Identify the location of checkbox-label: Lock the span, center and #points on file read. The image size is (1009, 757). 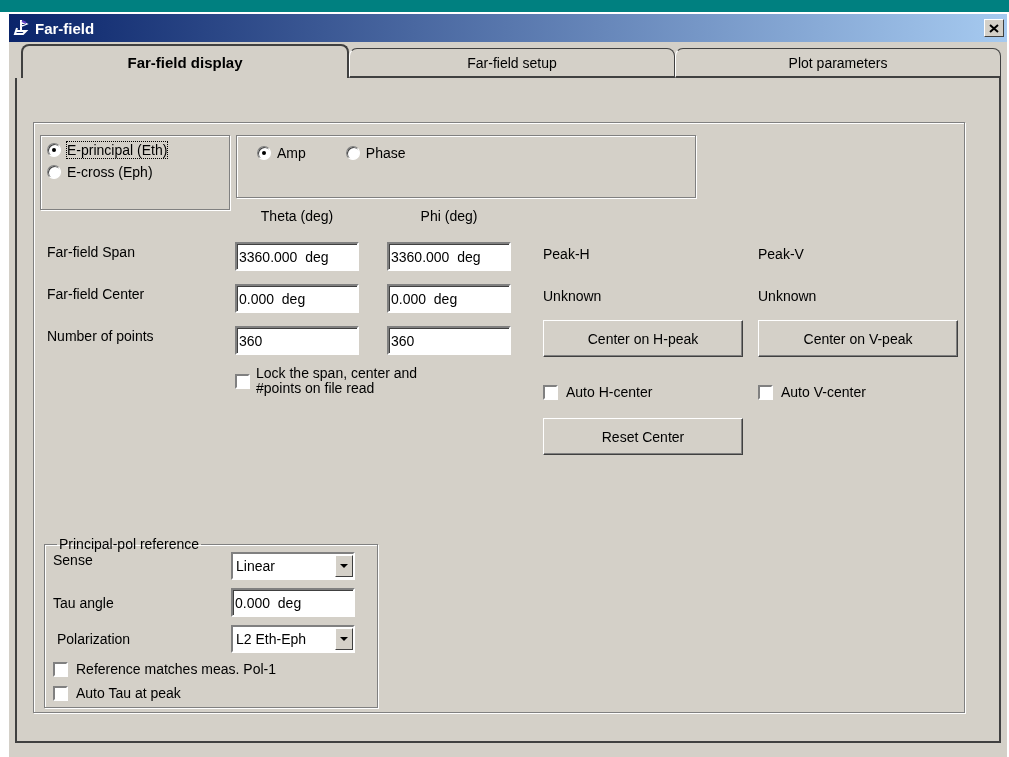
(337, 381).